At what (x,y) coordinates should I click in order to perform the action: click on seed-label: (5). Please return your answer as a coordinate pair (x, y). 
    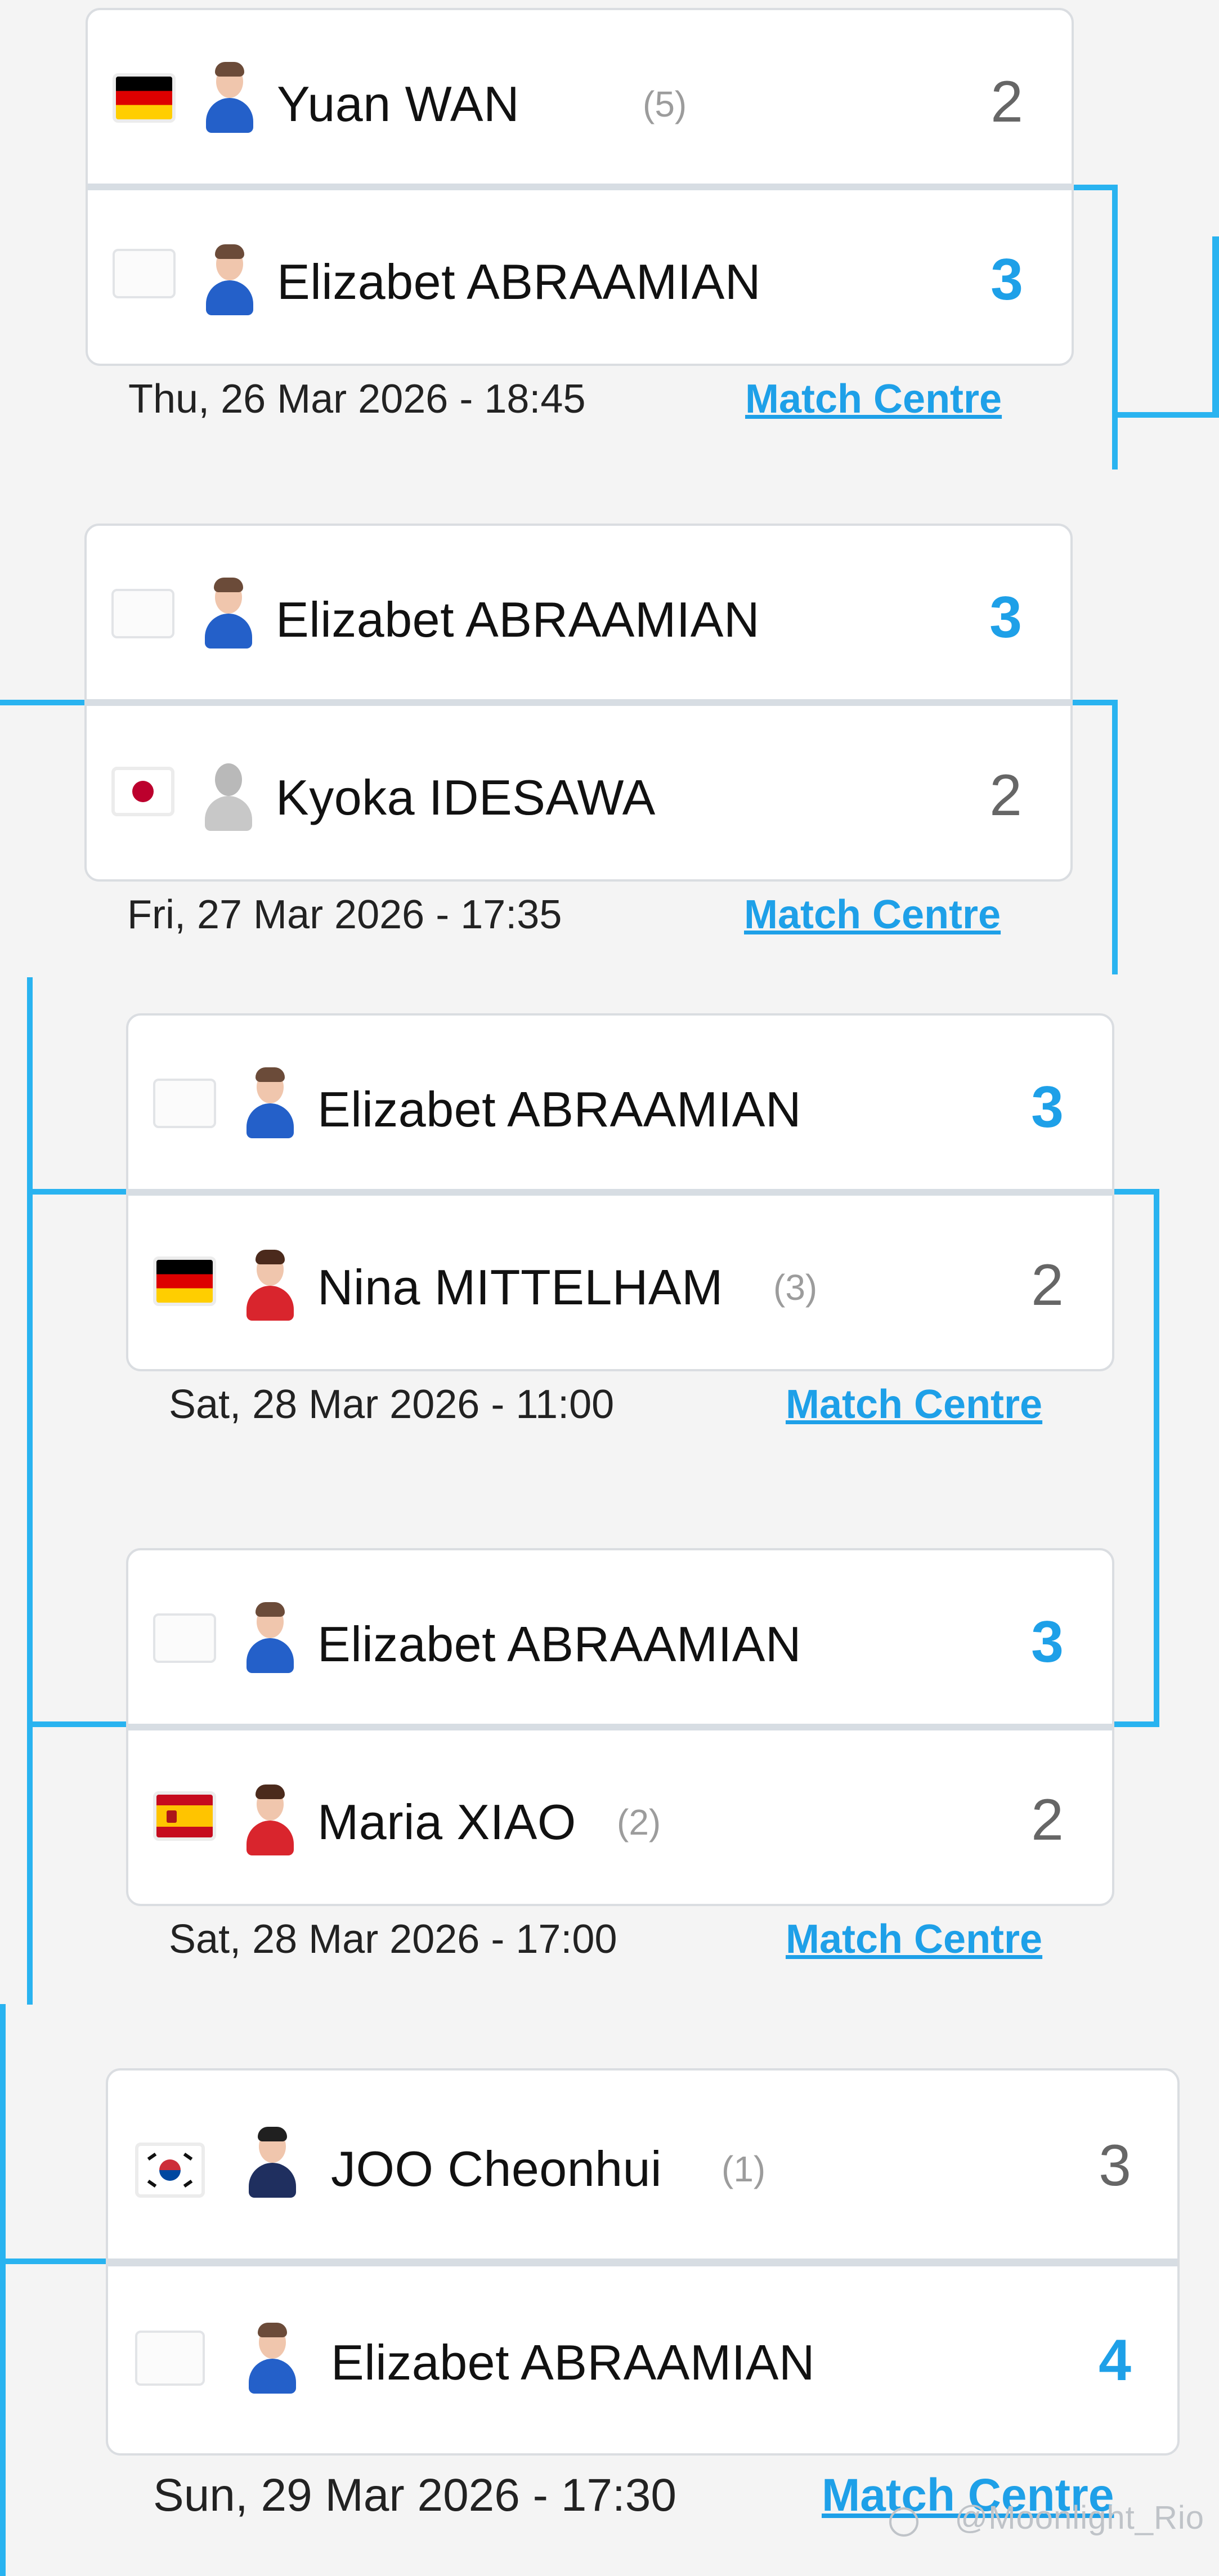
    Looking at the image, I should click on (665, 104).